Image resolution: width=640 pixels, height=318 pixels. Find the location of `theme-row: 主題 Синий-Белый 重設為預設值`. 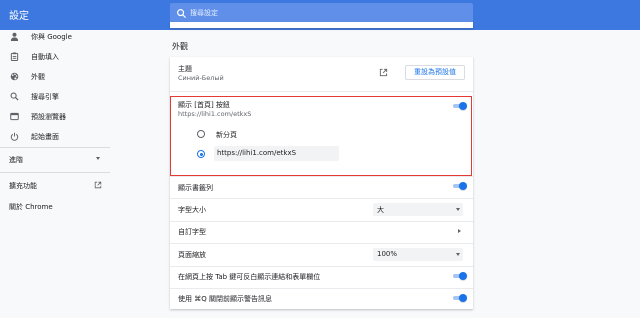

theme-row: 主題 Синий-Белый 重設為預設值 is located at coordinates (321, 72).